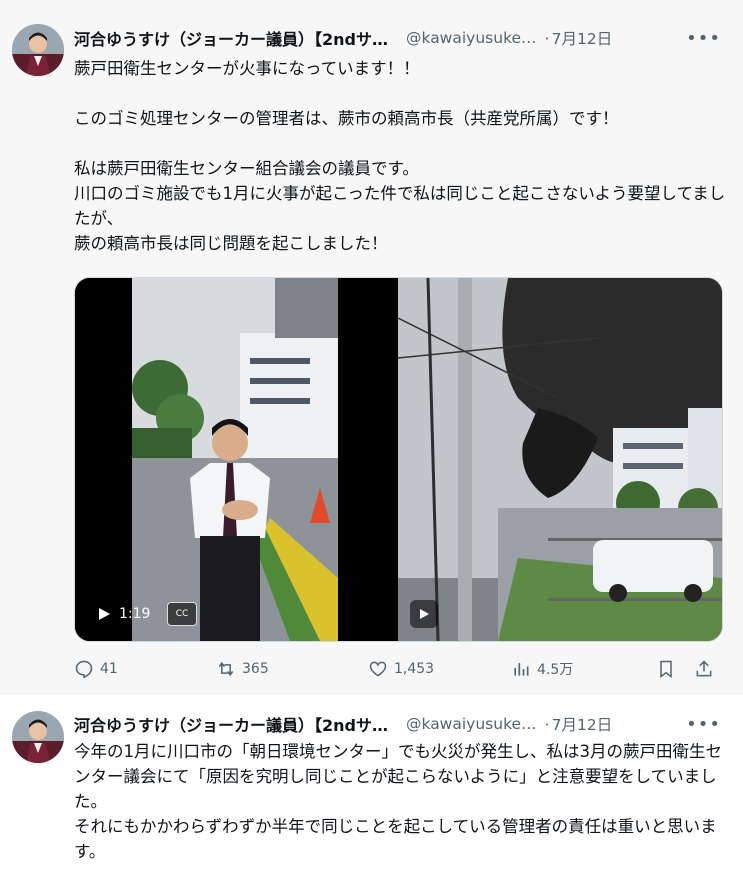 The height and width of the screenshot is (879, 743). I want to click on reply-button: 41, so click(145, 669).